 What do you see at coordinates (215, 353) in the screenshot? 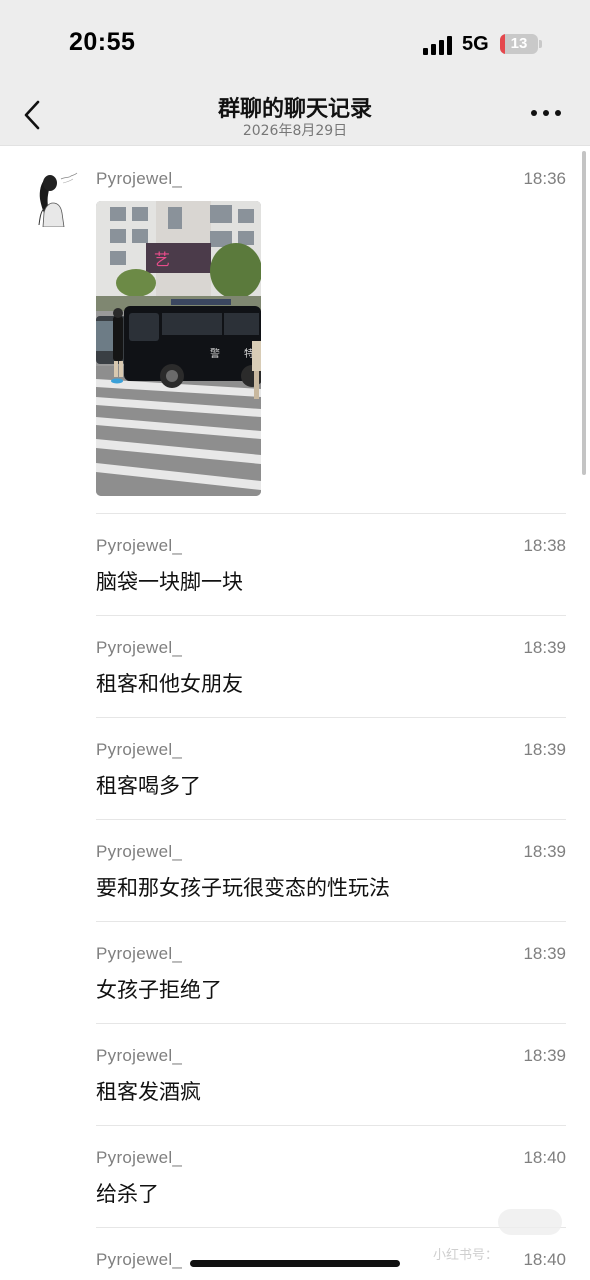
I see `van-label: 警` at bounding box center [215, 353].